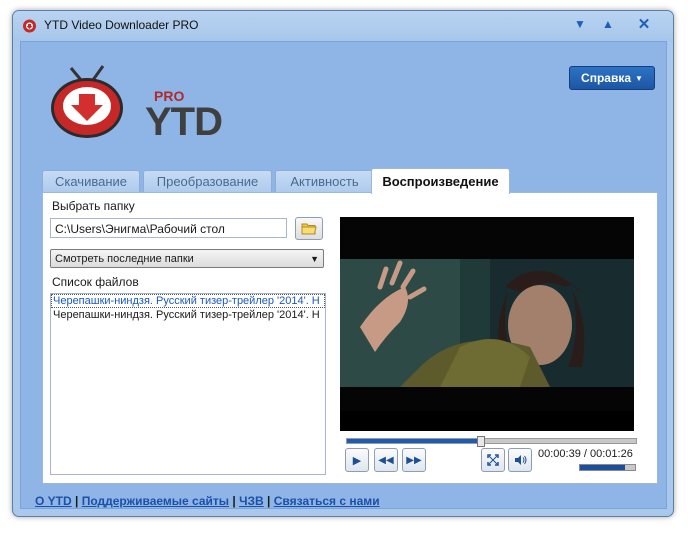 The width and height of the screenshot is (691, 534). What do you see at coordinates (343, 26) in the screenshot?
I see `title-bar: YTD Video Downloader PRO ▼ ▲ ✕` at bounding box center [343, 26].